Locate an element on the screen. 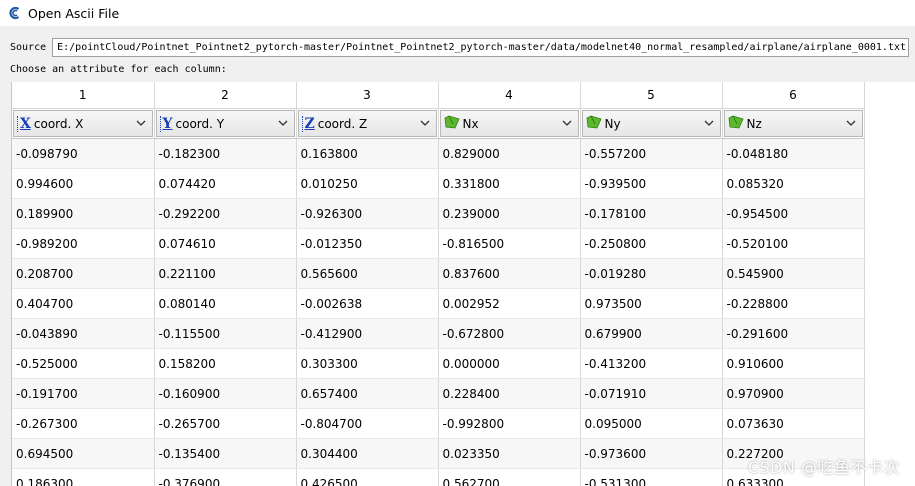 This screenshot has height=486, width=915. cloudcompare-icon is located at coordinates (15, 13).